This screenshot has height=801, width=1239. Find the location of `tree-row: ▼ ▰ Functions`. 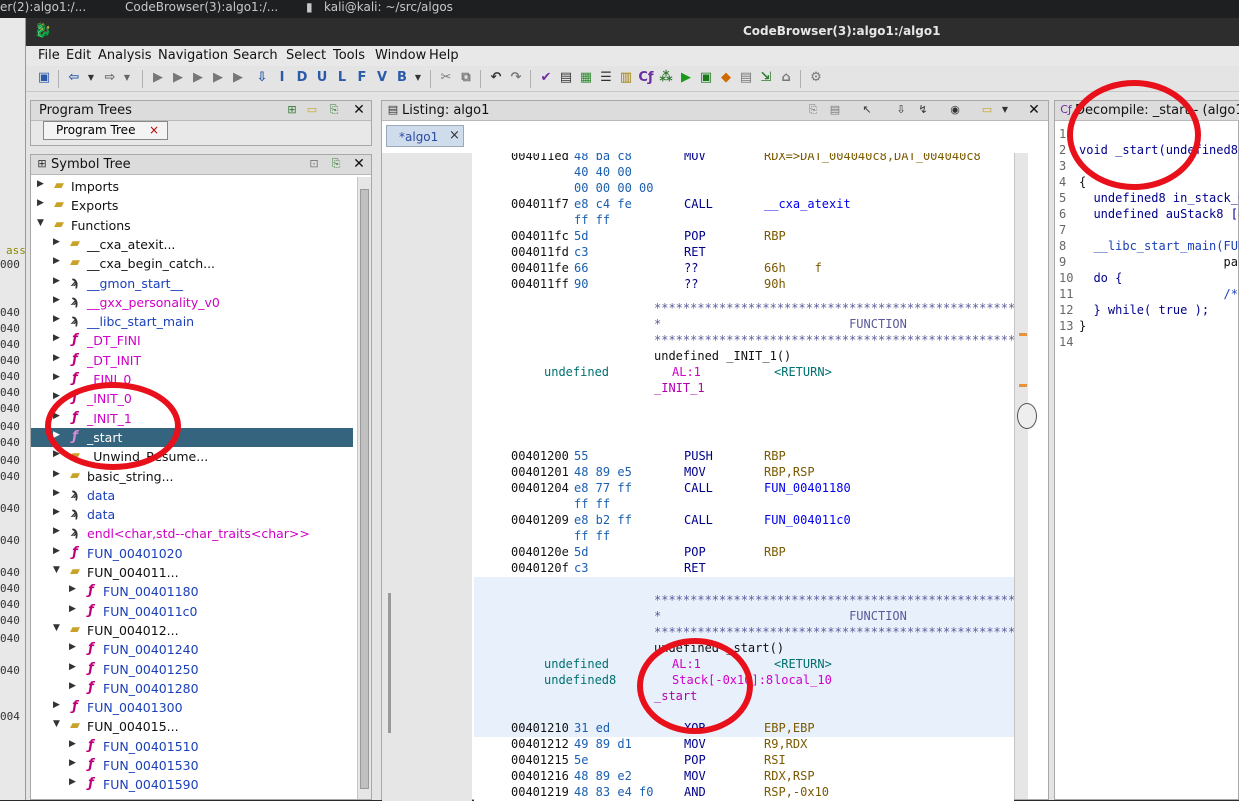

tree-row: ▼ ▰ Functions is located at coordinates (192, 225).